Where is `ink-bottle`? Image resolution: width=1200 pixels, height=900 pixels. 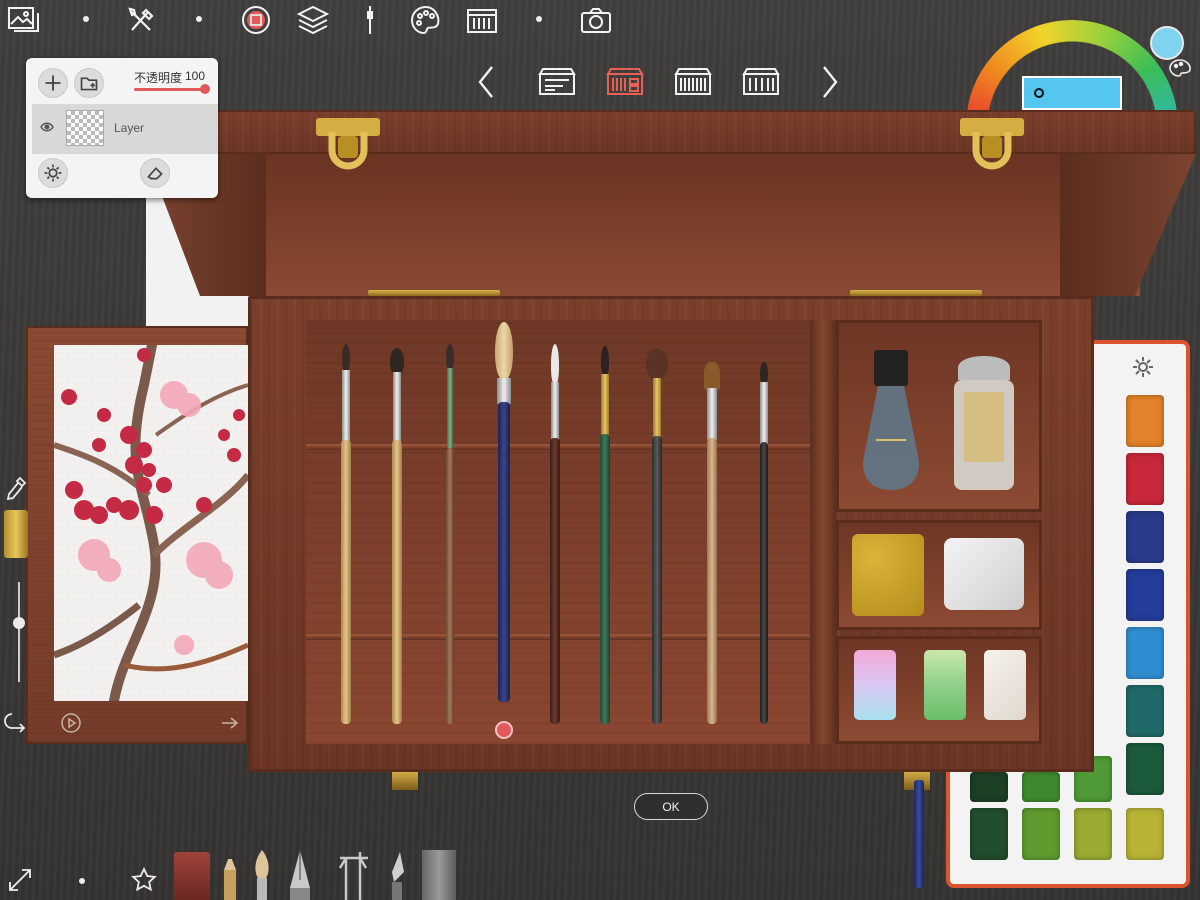
ink-bottle is located at coordinates (891, 421).